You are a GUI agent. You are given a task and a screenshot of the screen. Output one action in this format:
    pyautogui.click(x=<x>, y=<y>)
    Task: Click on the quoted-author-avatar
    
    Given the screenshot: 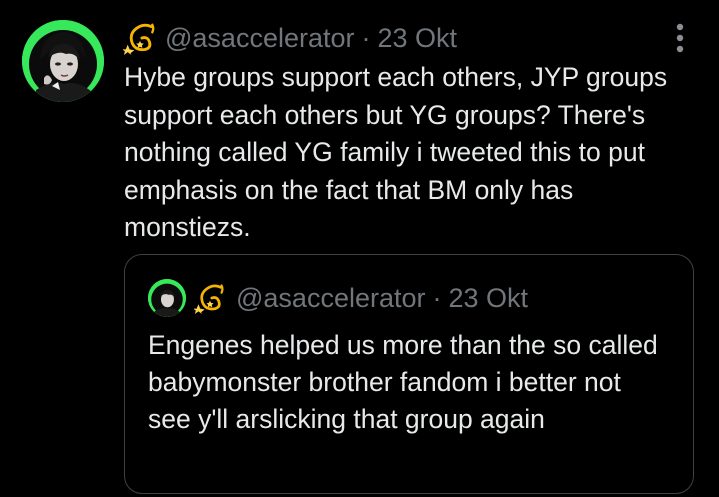 What is the action you would take?
    pyautogui.click(x=167, y=298)
    